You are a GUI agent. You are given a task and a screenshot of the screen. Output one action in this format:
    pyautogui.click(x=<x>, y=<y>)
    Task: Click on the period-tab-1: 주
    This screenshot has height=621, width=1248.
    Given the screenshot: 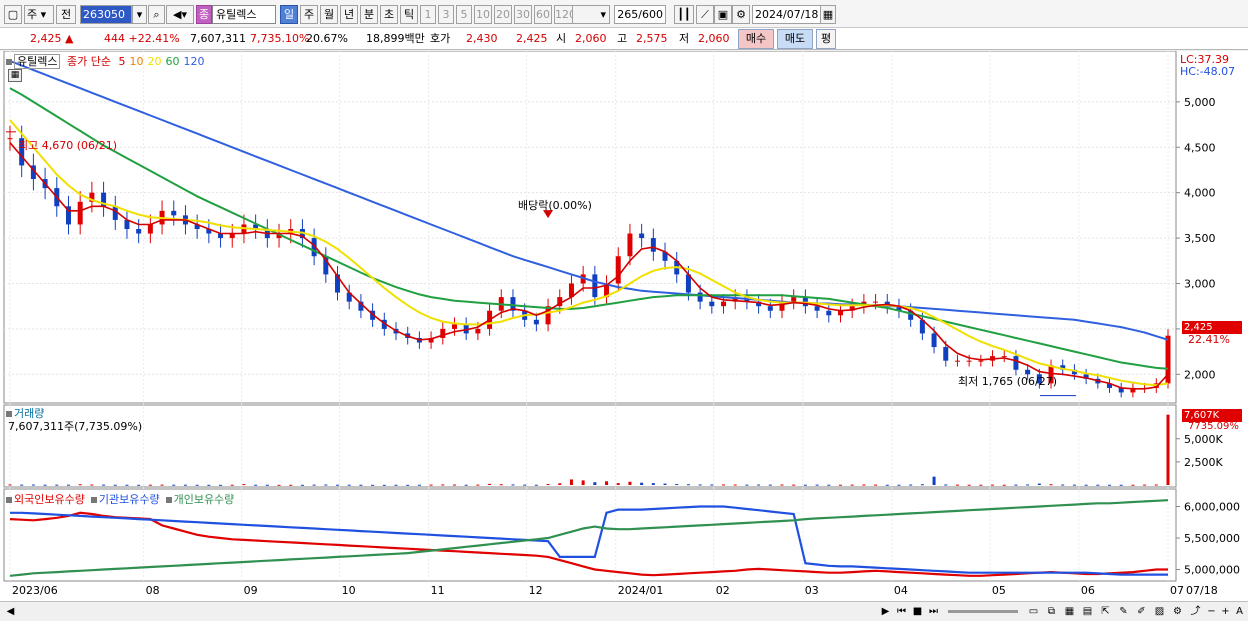 What is the action you would take?
    pyautogui.click(x=309, y=14)
    